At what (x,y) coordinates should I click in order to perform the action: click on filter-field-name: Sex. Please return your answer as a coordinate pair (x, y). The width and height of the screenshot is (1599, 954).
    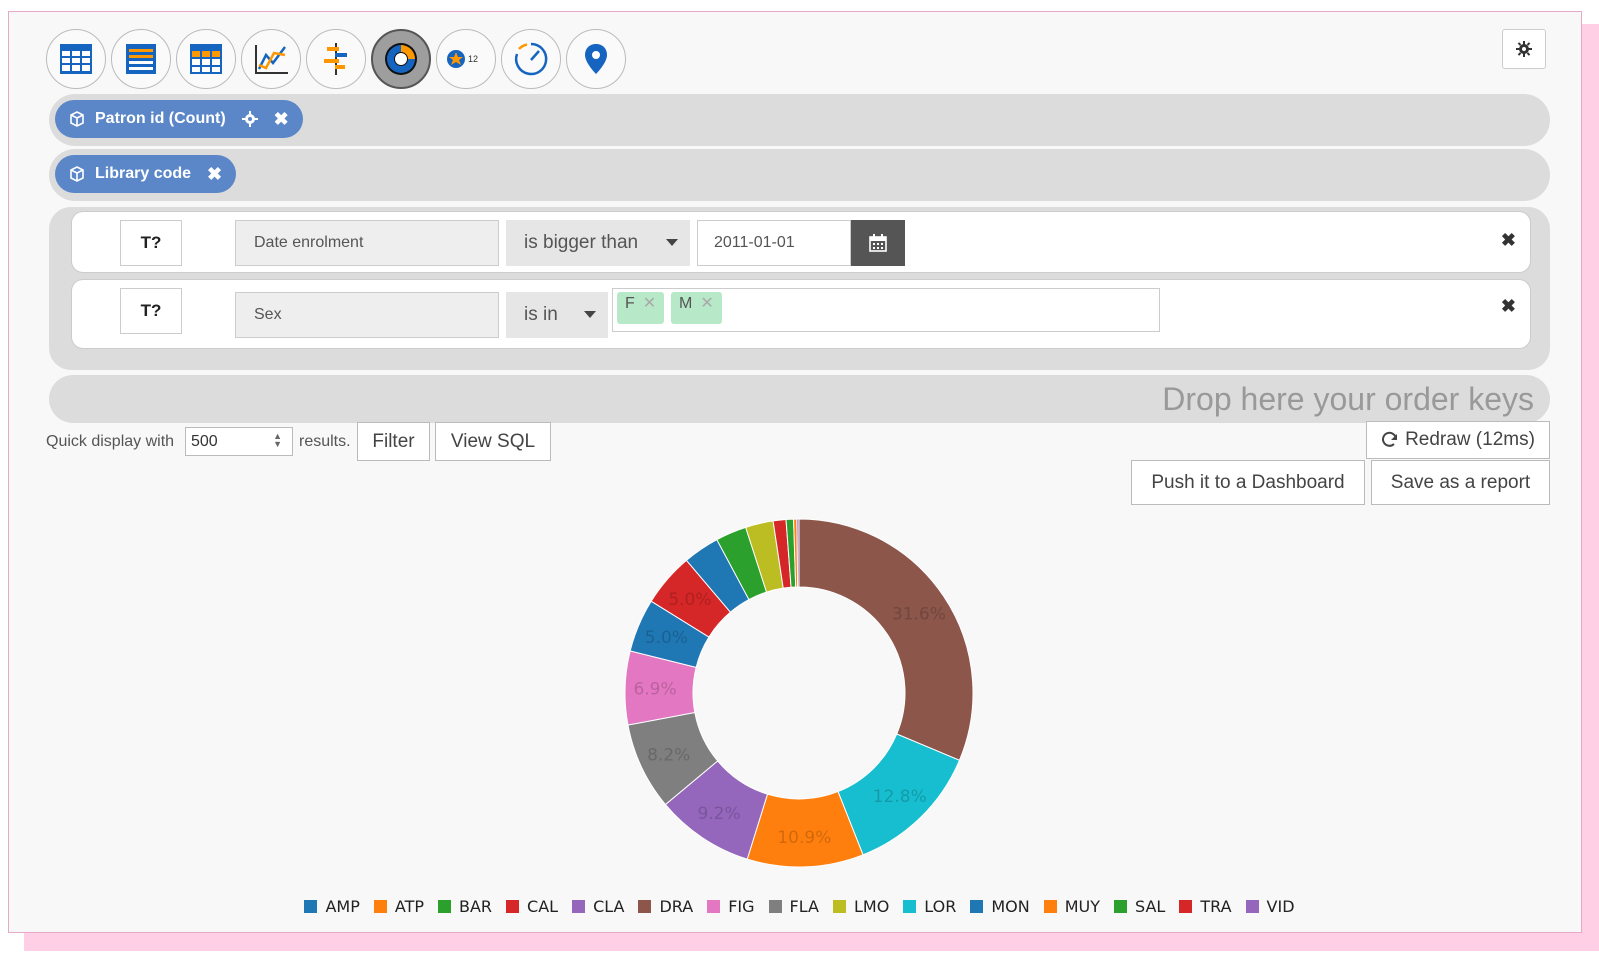
    Looking at the image, I should click on (367, 315).